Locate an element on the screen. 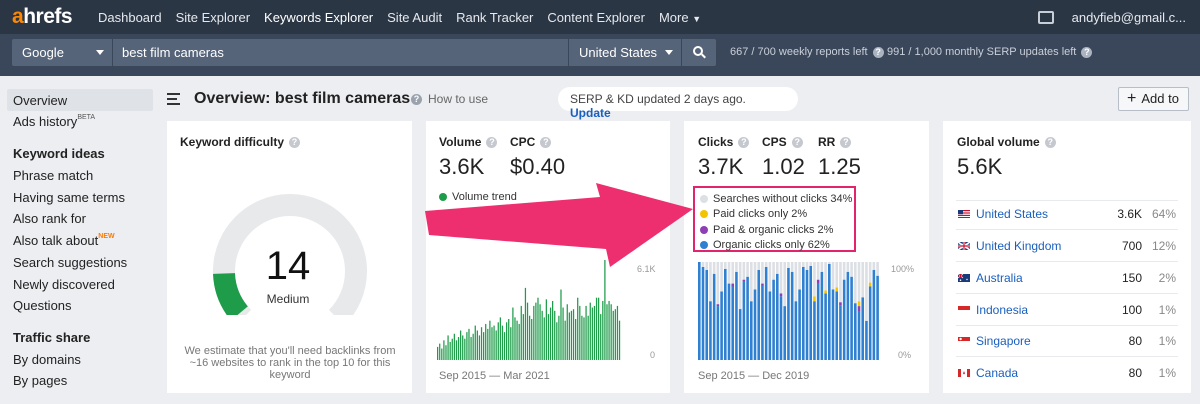 The image size is (1200, 404). sidebar-item-overview: Overview is located at coordinates (80, 100).